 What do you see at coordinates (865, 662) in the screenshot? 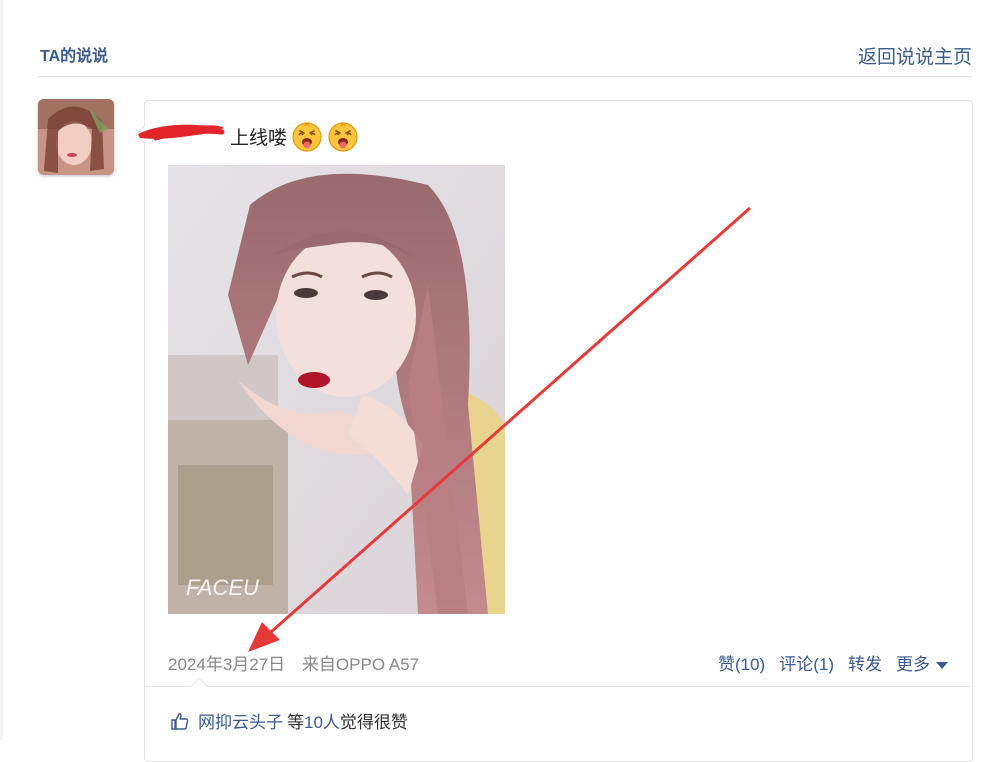
I see `share-button: 转发` at bounding box center [865, 662].